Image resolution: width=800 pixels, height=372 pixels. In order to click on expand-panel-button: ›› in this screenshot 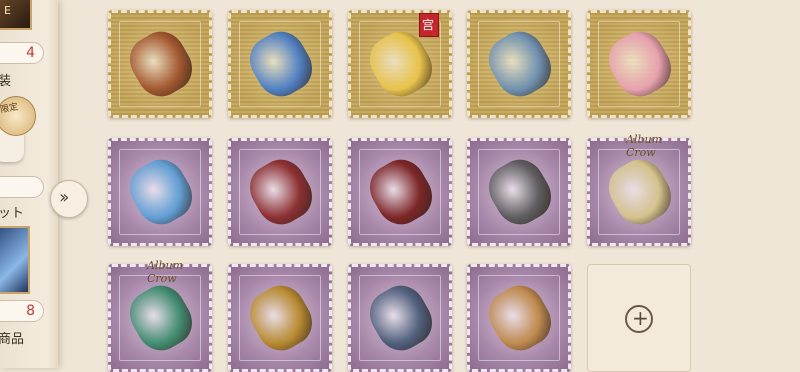, I will do `click(69, 199)`.